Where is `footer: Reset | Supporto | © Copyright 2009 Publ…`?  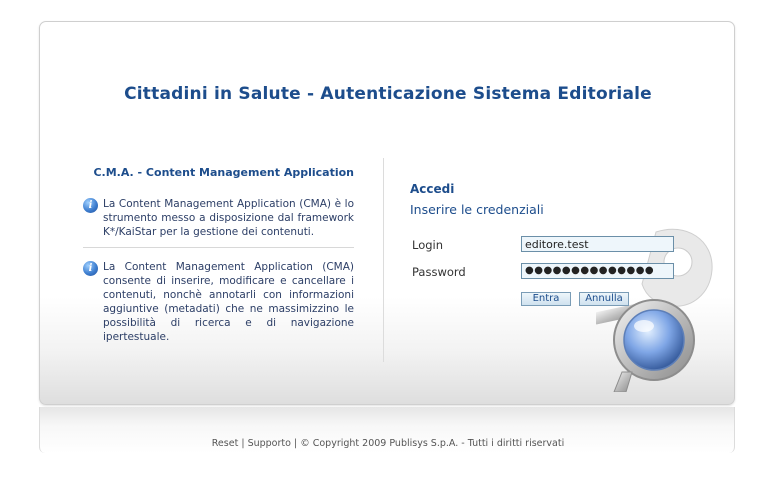 footer: Reset | Supporto | © Copyright 2009 Publ… is located at coordinates (387, 430).